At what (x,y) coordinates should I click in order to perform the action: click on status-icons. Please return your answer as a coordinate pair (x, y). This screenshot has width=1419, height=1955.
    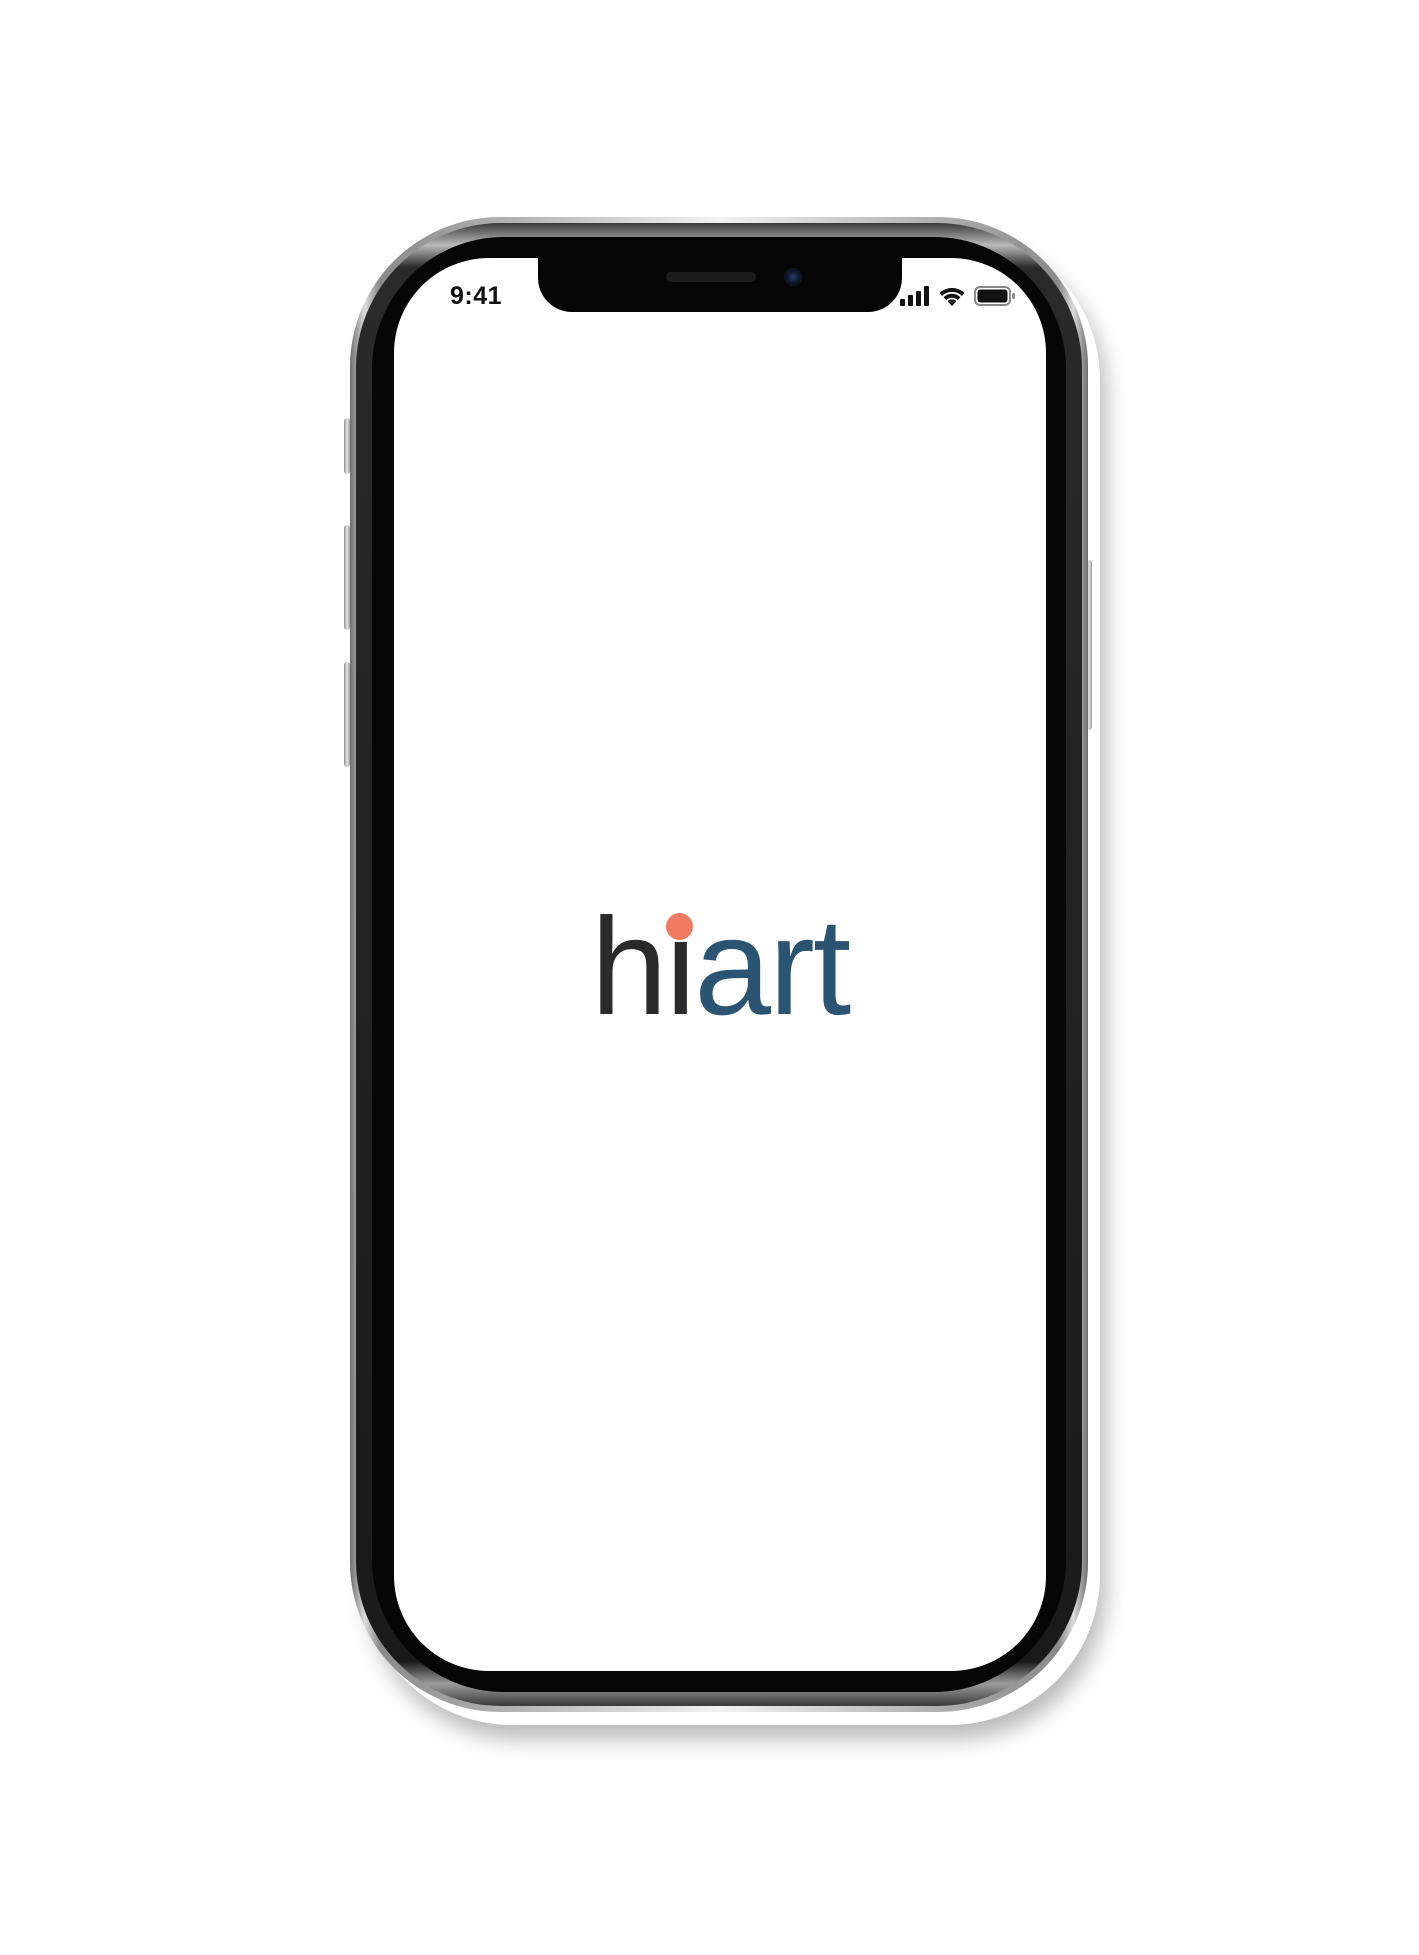
    Looking at the image, I should click on (958, 296).